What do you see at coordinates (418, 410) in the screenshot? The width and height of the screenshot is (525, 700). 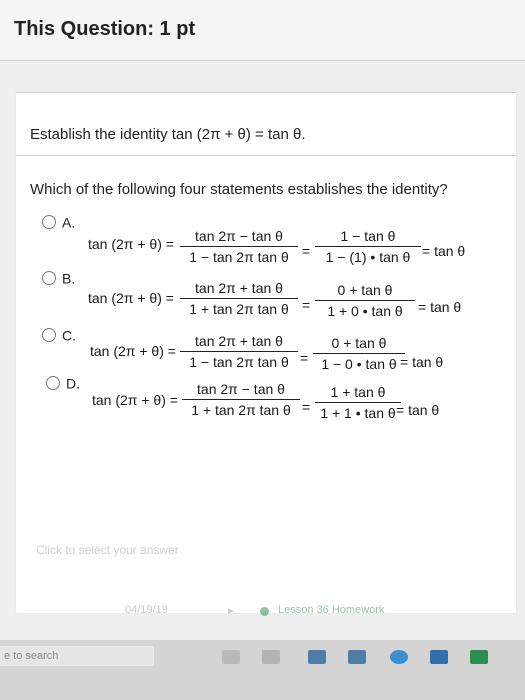 I see `option-d-result: = tan θ` at bounding box center [418, 410].